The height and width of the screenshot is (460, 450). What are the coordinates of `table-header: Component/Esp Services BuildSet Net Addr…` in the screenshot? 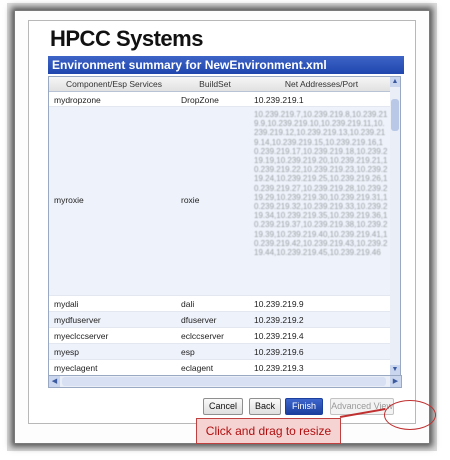 It's located at (220, 84).